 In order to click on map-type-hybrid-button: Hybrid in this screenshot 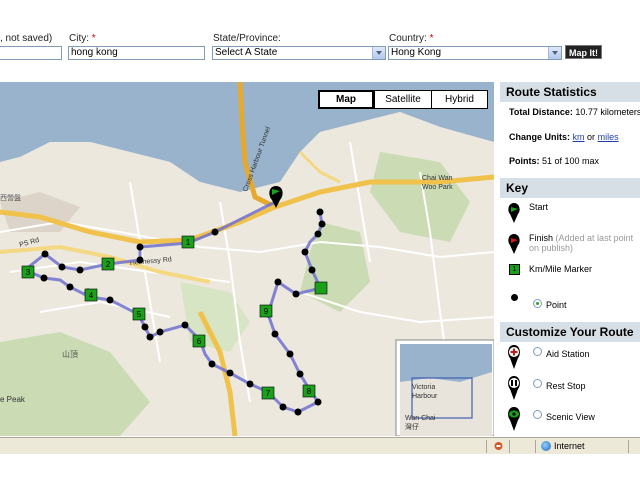, I will do `click(459, 99)`.